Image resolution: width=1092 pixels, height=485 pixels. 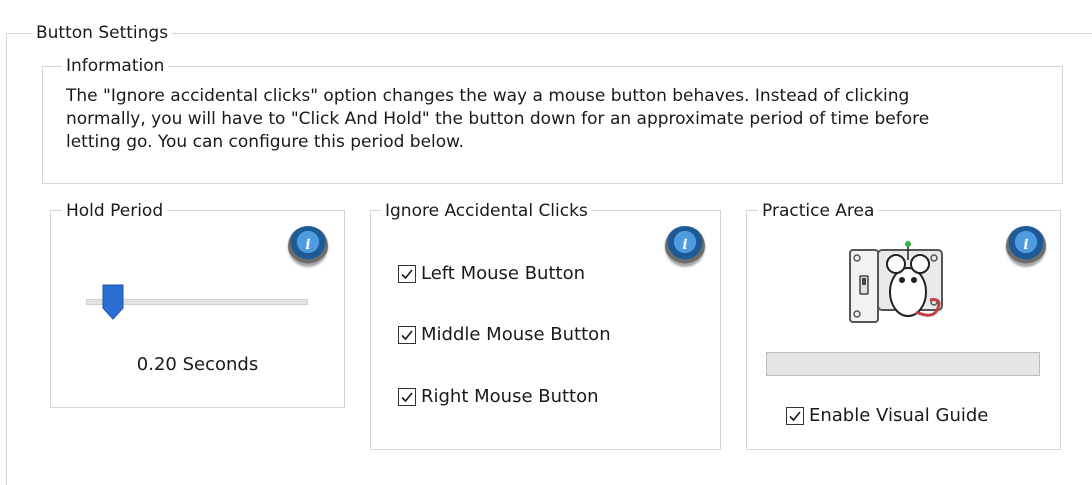 I want to click on practice-area-title: Practice Area, so click(x=818, y=211).